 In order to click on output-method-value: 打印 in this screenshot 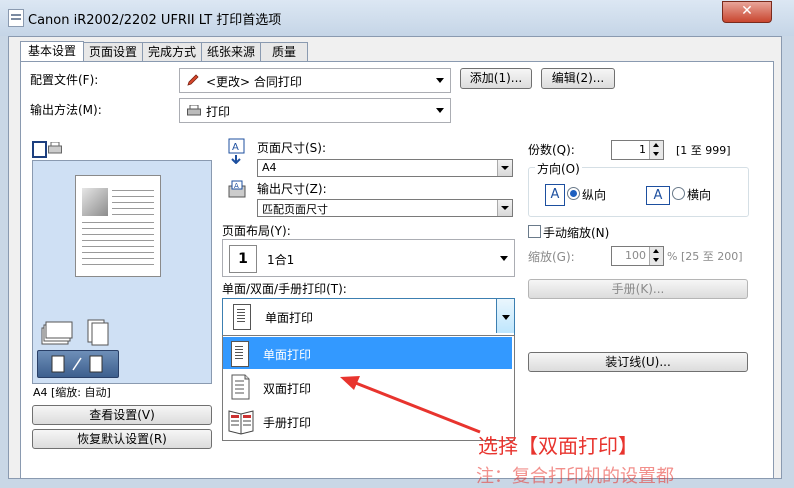, I will do `click(218, 112)`.